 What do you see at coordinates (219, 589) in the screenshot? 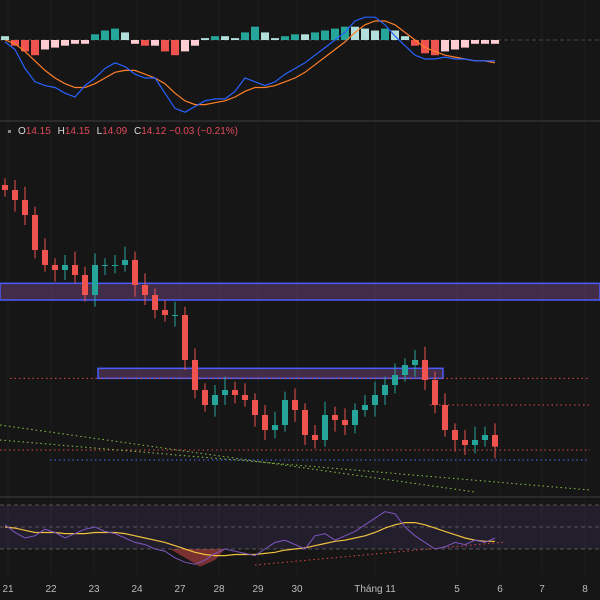
I see `x-tick-label: 28` at bounding box center [219, 589].